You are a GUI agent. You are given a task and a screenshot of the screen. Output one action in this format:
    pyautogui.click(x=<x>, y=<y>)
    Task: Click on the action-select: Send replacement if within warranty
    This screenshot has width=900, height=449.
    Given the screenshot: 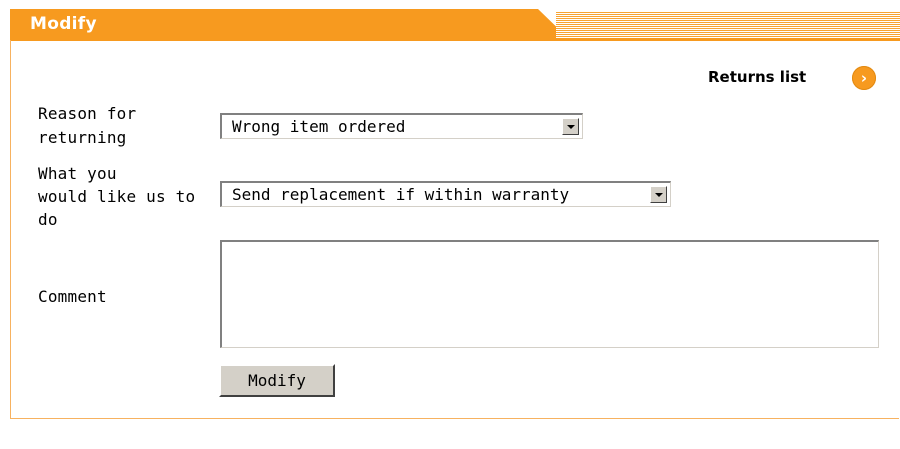 What is the action you would take?
    pyautogui.click(x=445, y=194)
    